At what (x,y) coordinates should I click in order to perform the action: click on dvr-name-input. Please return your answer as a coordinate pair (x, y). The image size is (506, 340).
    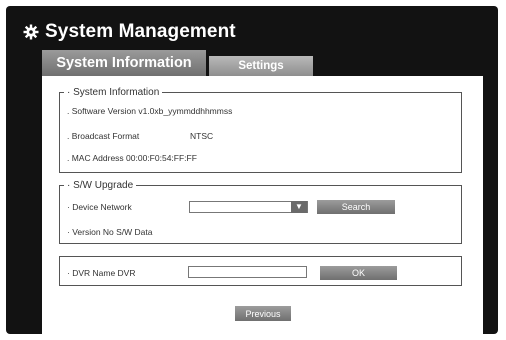
    Looking at the image, I should click on (247, 272).